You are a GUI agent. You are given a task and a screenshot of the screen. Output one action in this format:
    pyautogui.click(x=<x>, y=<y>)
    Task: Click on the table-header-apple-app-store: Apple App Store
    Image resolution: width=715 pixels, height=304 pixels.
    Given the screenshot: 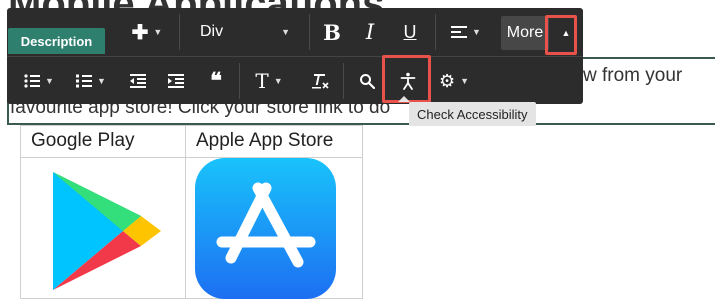 What is the action you would take?
    pyautogui.click(x=274, y=142)
    